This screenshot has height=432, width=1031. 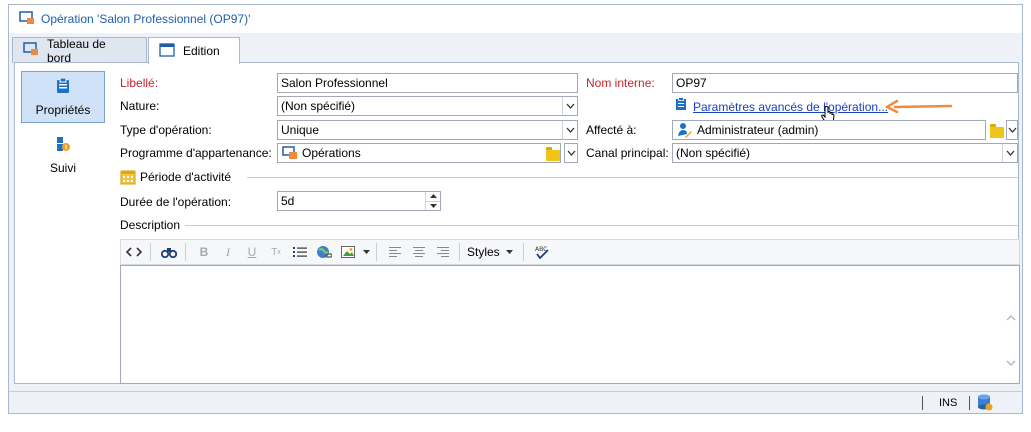 What do you see at coordinates (63, 109) in the screenshot?
I see `sidebar-item-label: Propriétés` at bounding box center [63, 109].